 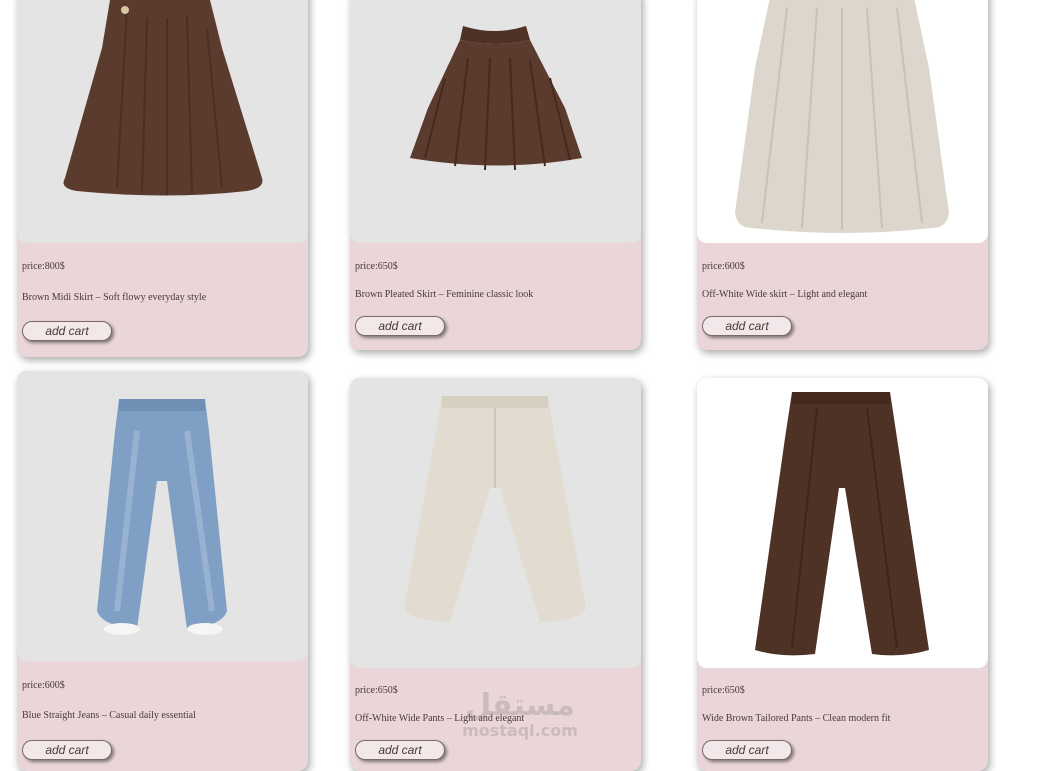 What do you see at coordinates (163, 98) in the screenshot?
I see `brown-midi-skirt-image` at bounding box center [163, 98].